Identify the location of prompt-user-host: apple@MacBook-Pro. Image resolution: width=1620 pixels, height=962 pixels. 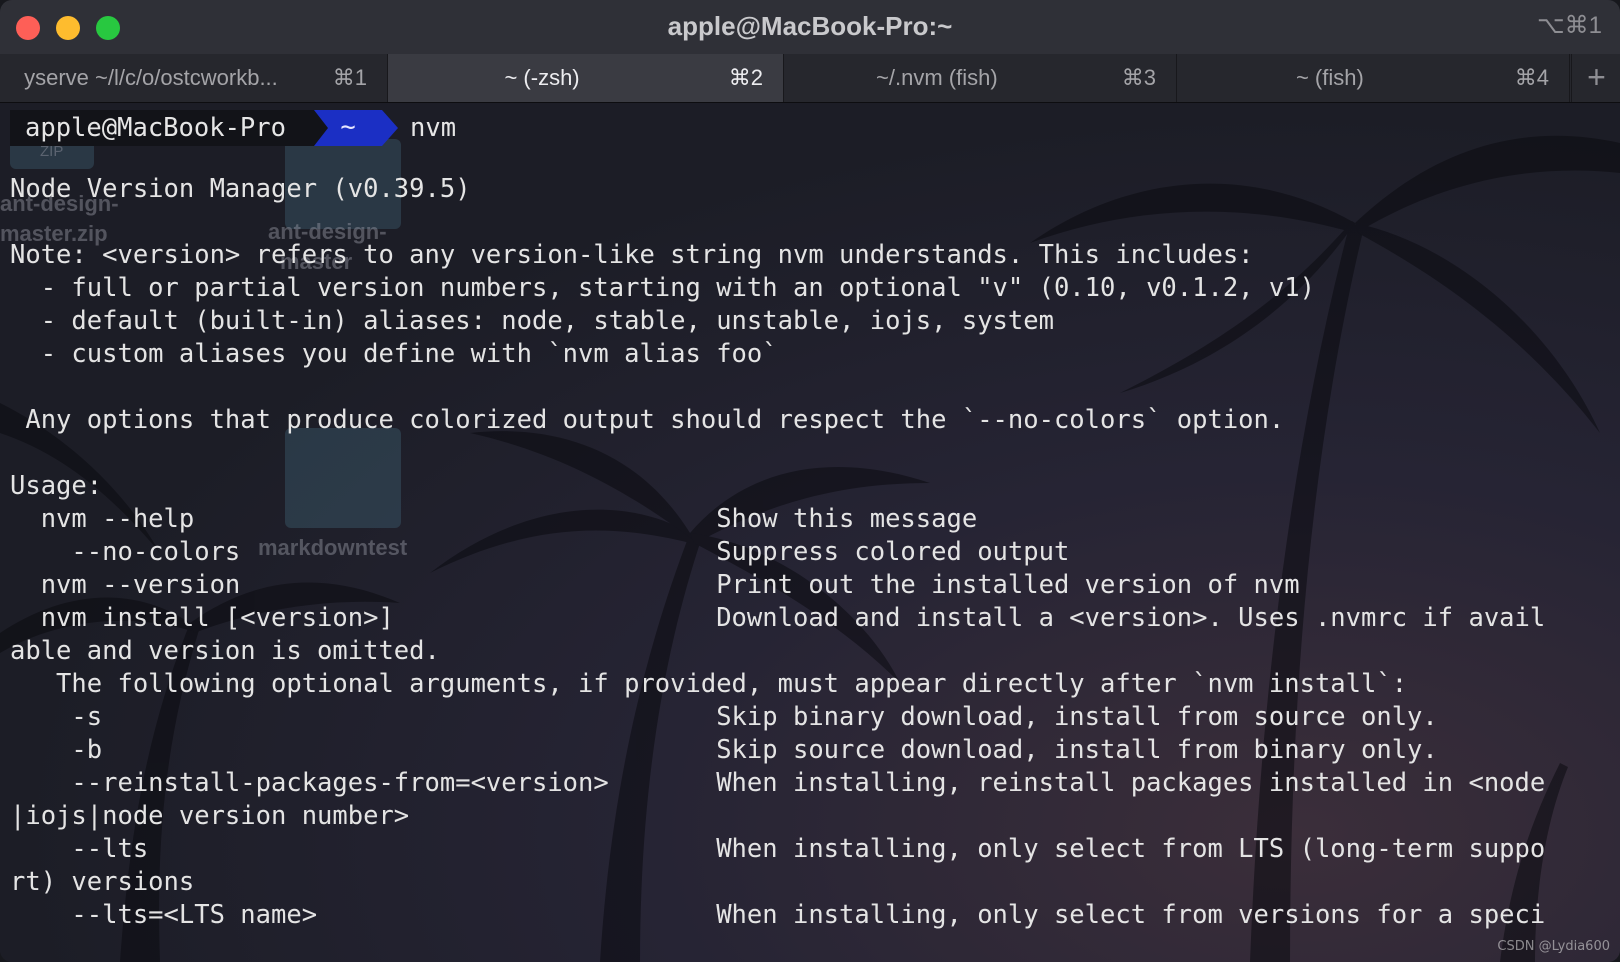
(162, 128).